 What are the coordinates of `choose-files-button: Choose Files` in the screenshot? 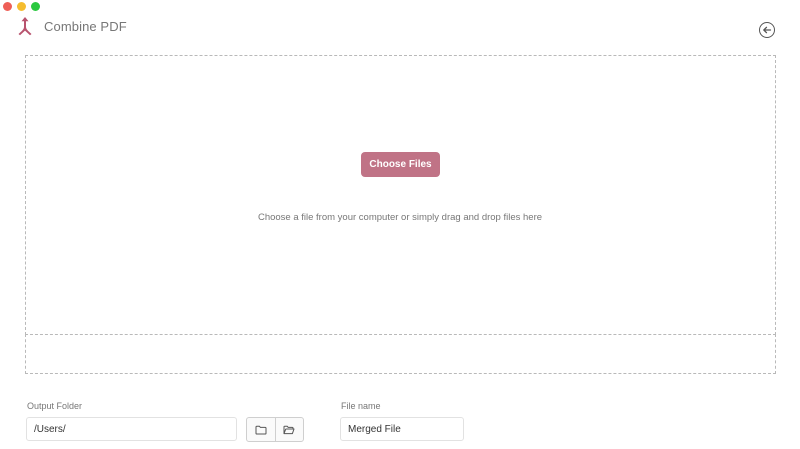 It's located at (400, 164).